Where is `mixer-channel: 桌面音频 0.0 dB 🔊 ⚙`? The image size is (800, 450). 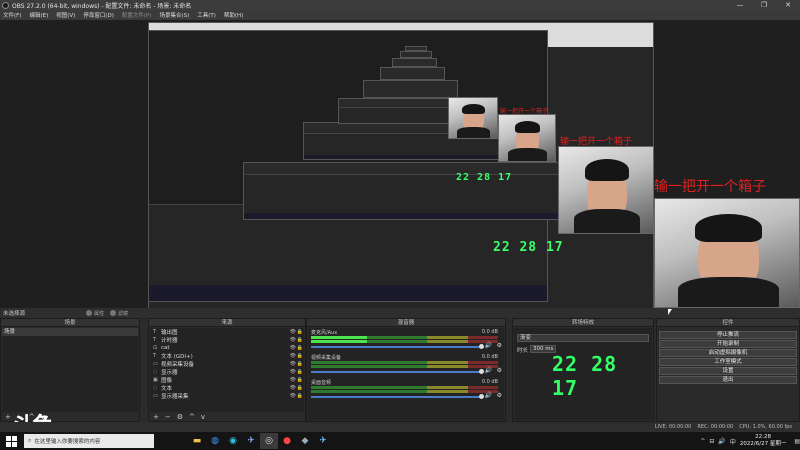
mixer-channel: 桌面音频 0.0 dB 🔊 ⚙ is located at coordinates (406, 390).